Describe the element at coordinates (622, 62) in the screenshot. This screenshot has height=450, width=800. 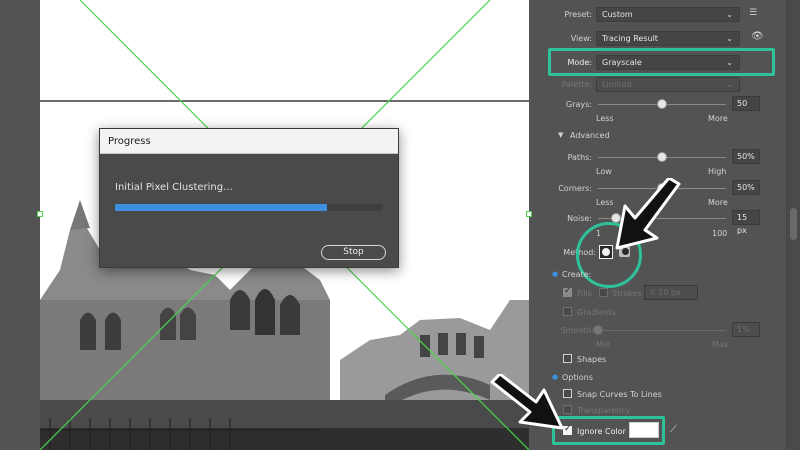
I see `mode-value: Grayscale` at that location.